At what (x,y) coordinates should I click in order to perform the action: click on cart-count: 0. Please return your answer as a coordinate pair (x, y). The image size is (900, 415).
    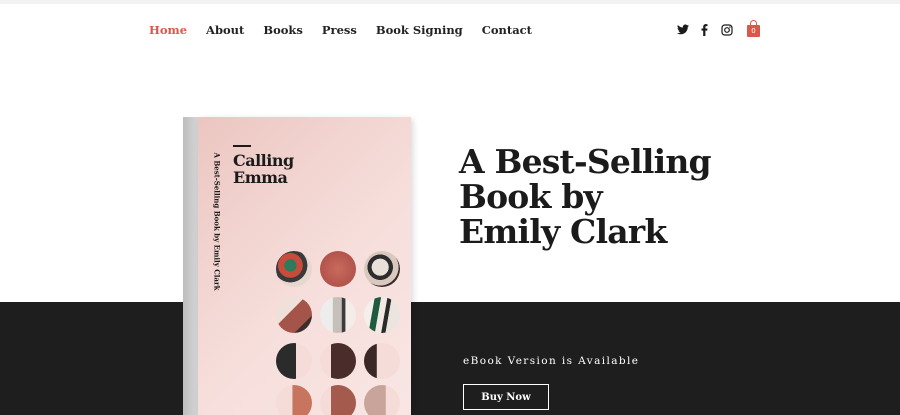
    Looking at the image, I should click on (753, 31).